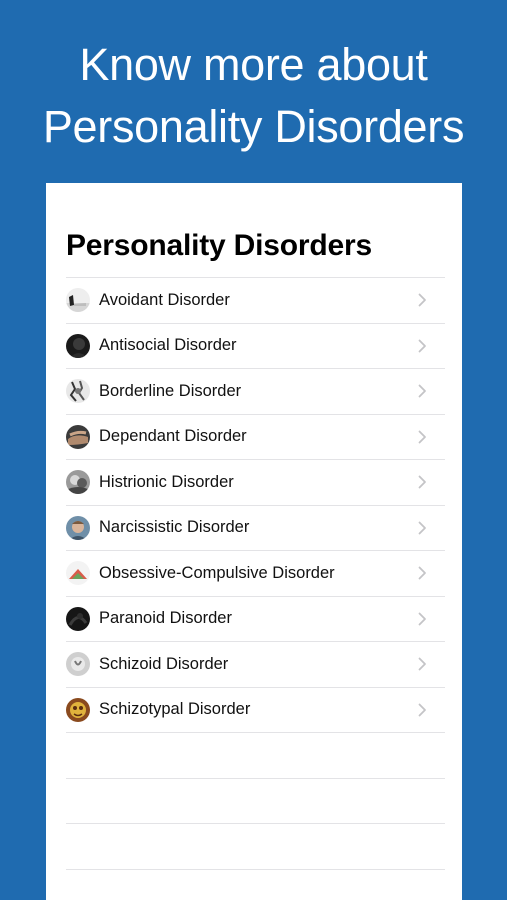  I want to click on list-item-label: Schizotypal Disorder, so click(175, 709).